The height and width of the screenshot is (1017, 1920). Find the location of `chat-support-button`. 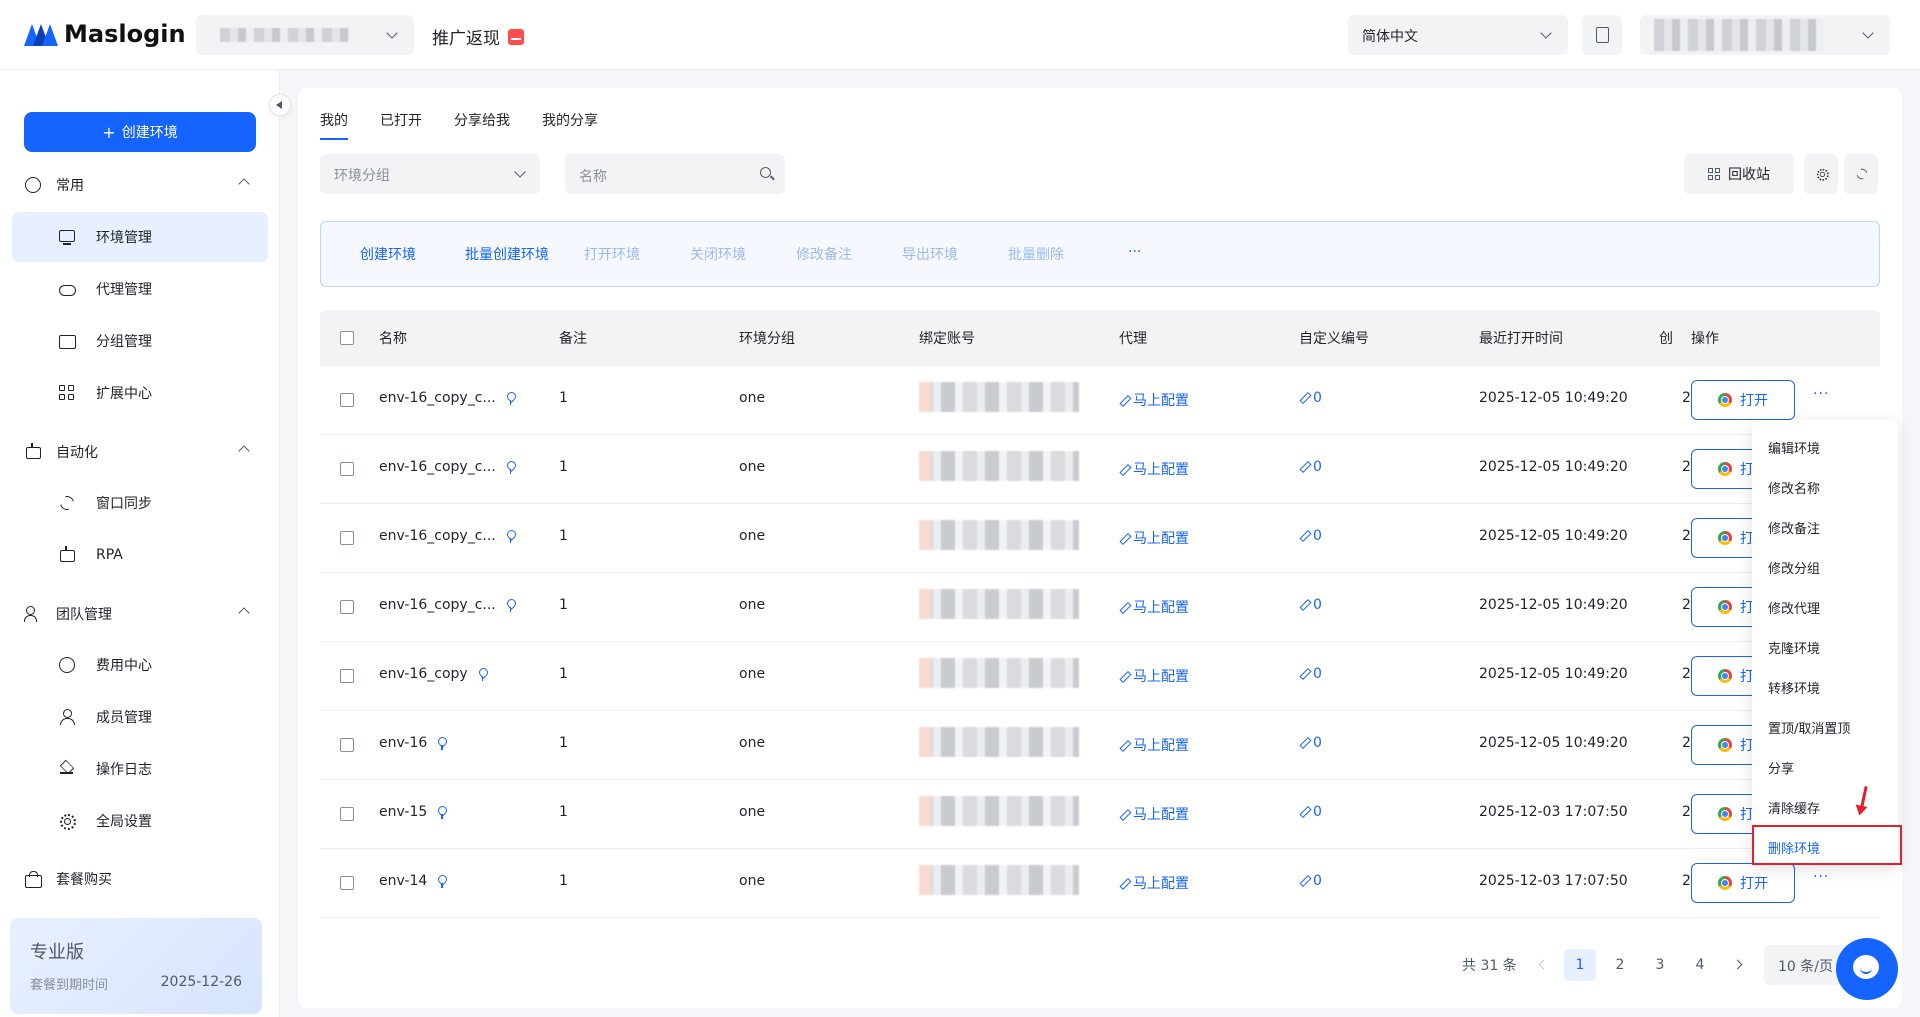

chat-support-button is located at coordinates (1867, 969).